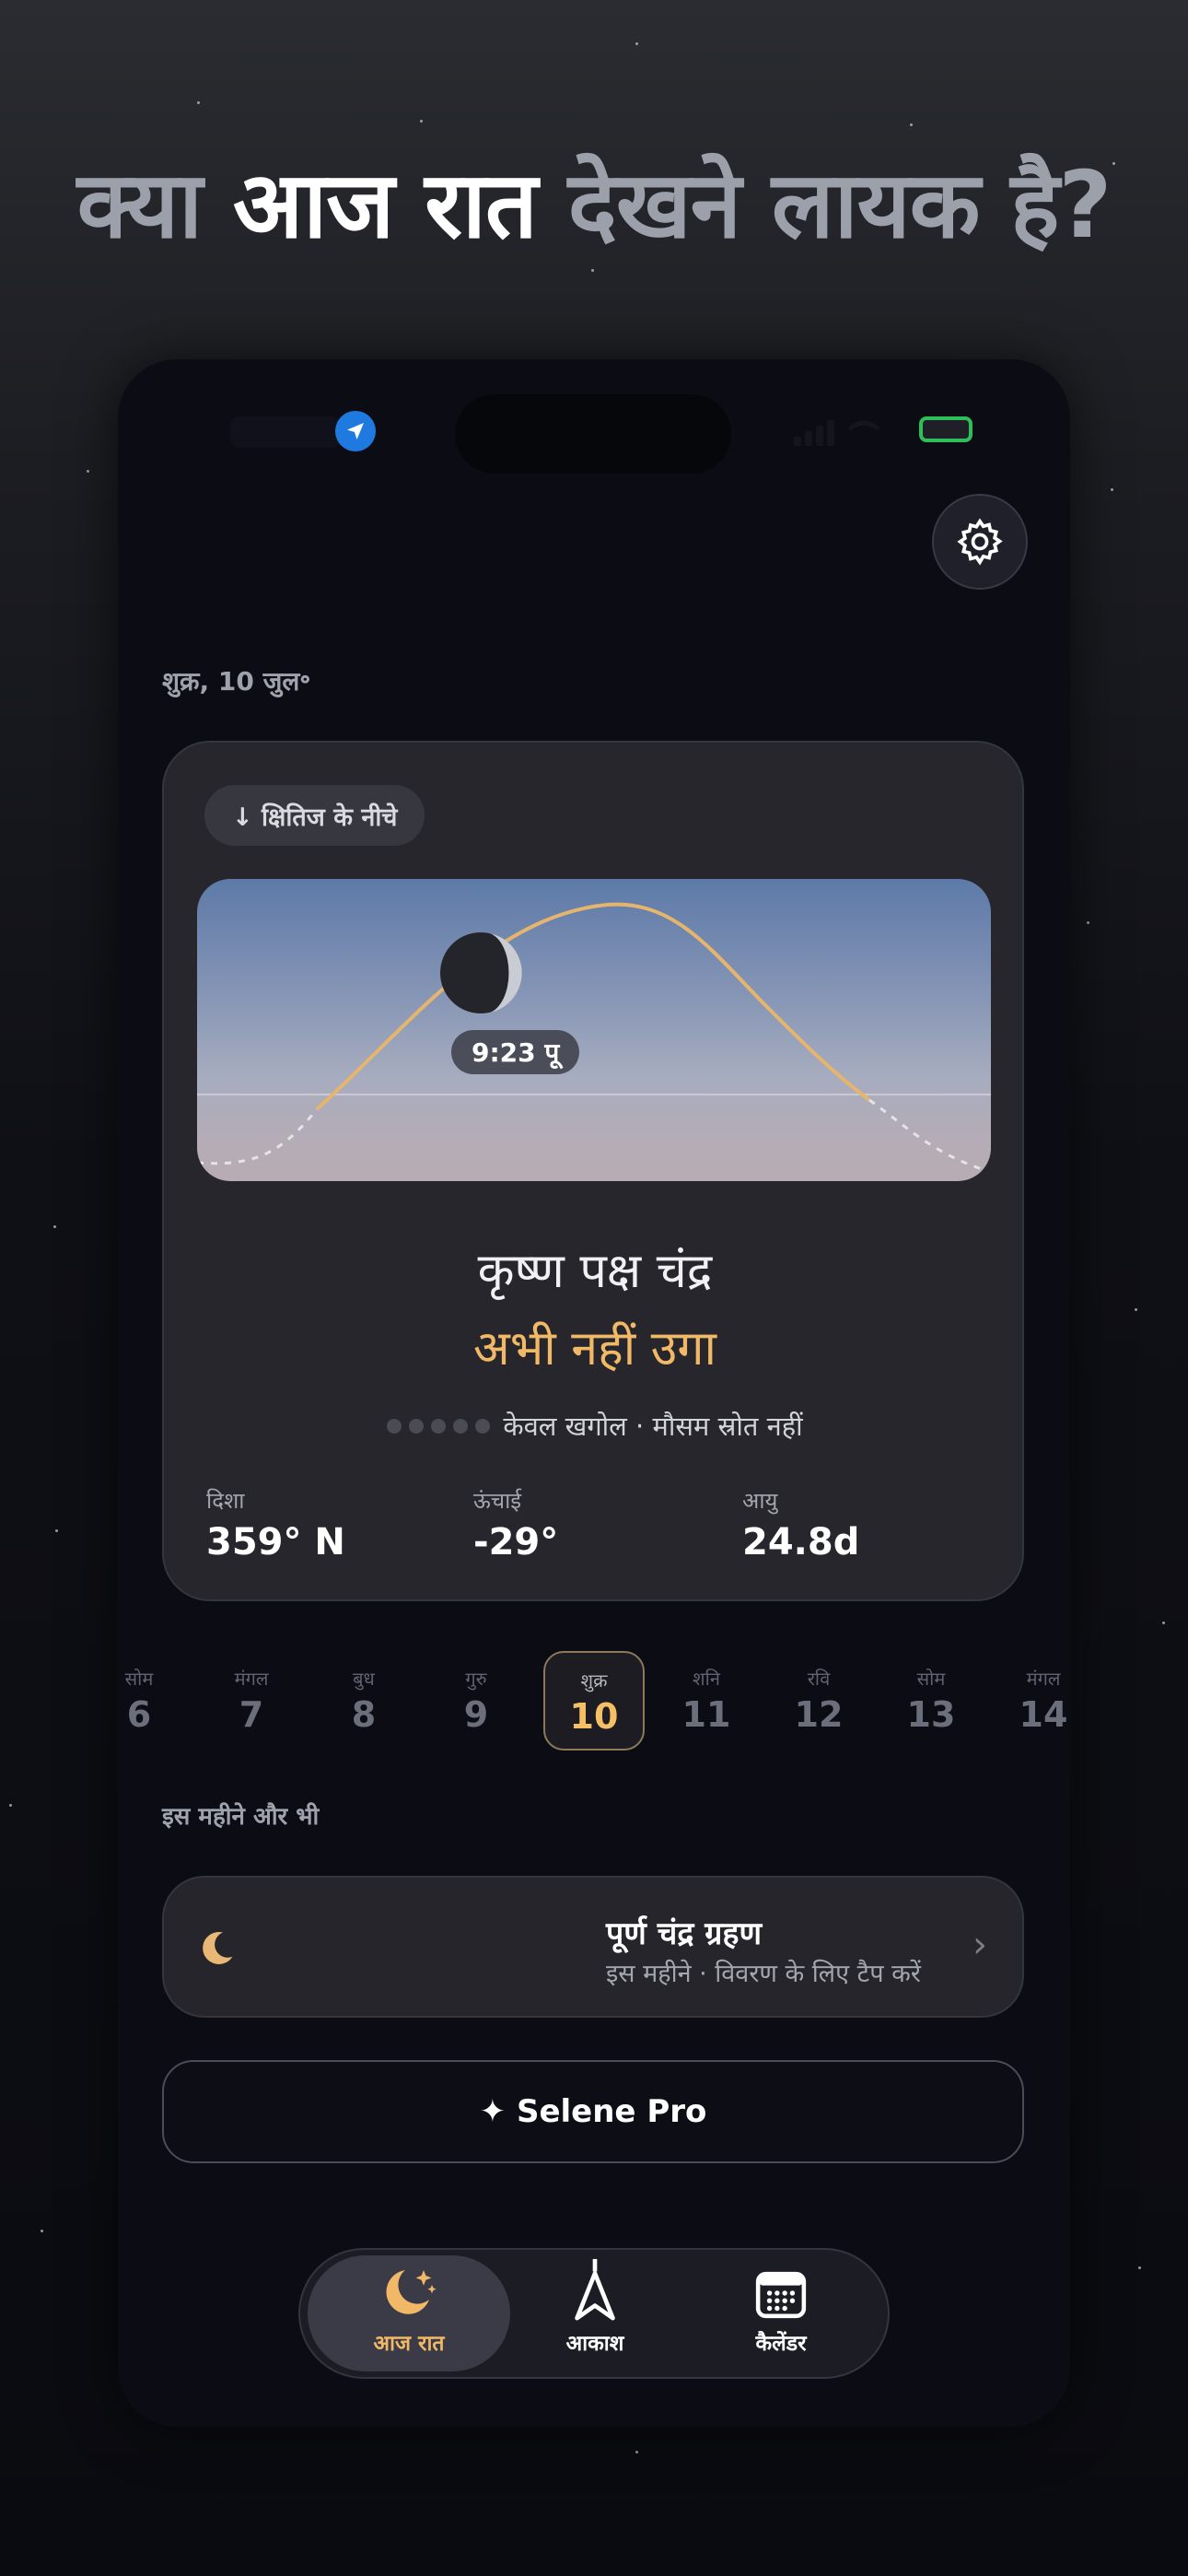 The width and height of the screenshot is (1188, 2576). What do you see at coordinates (275, 1542) in the screenshot?
I see `stat-value: 359° N` at bounding box center [275, 1542].